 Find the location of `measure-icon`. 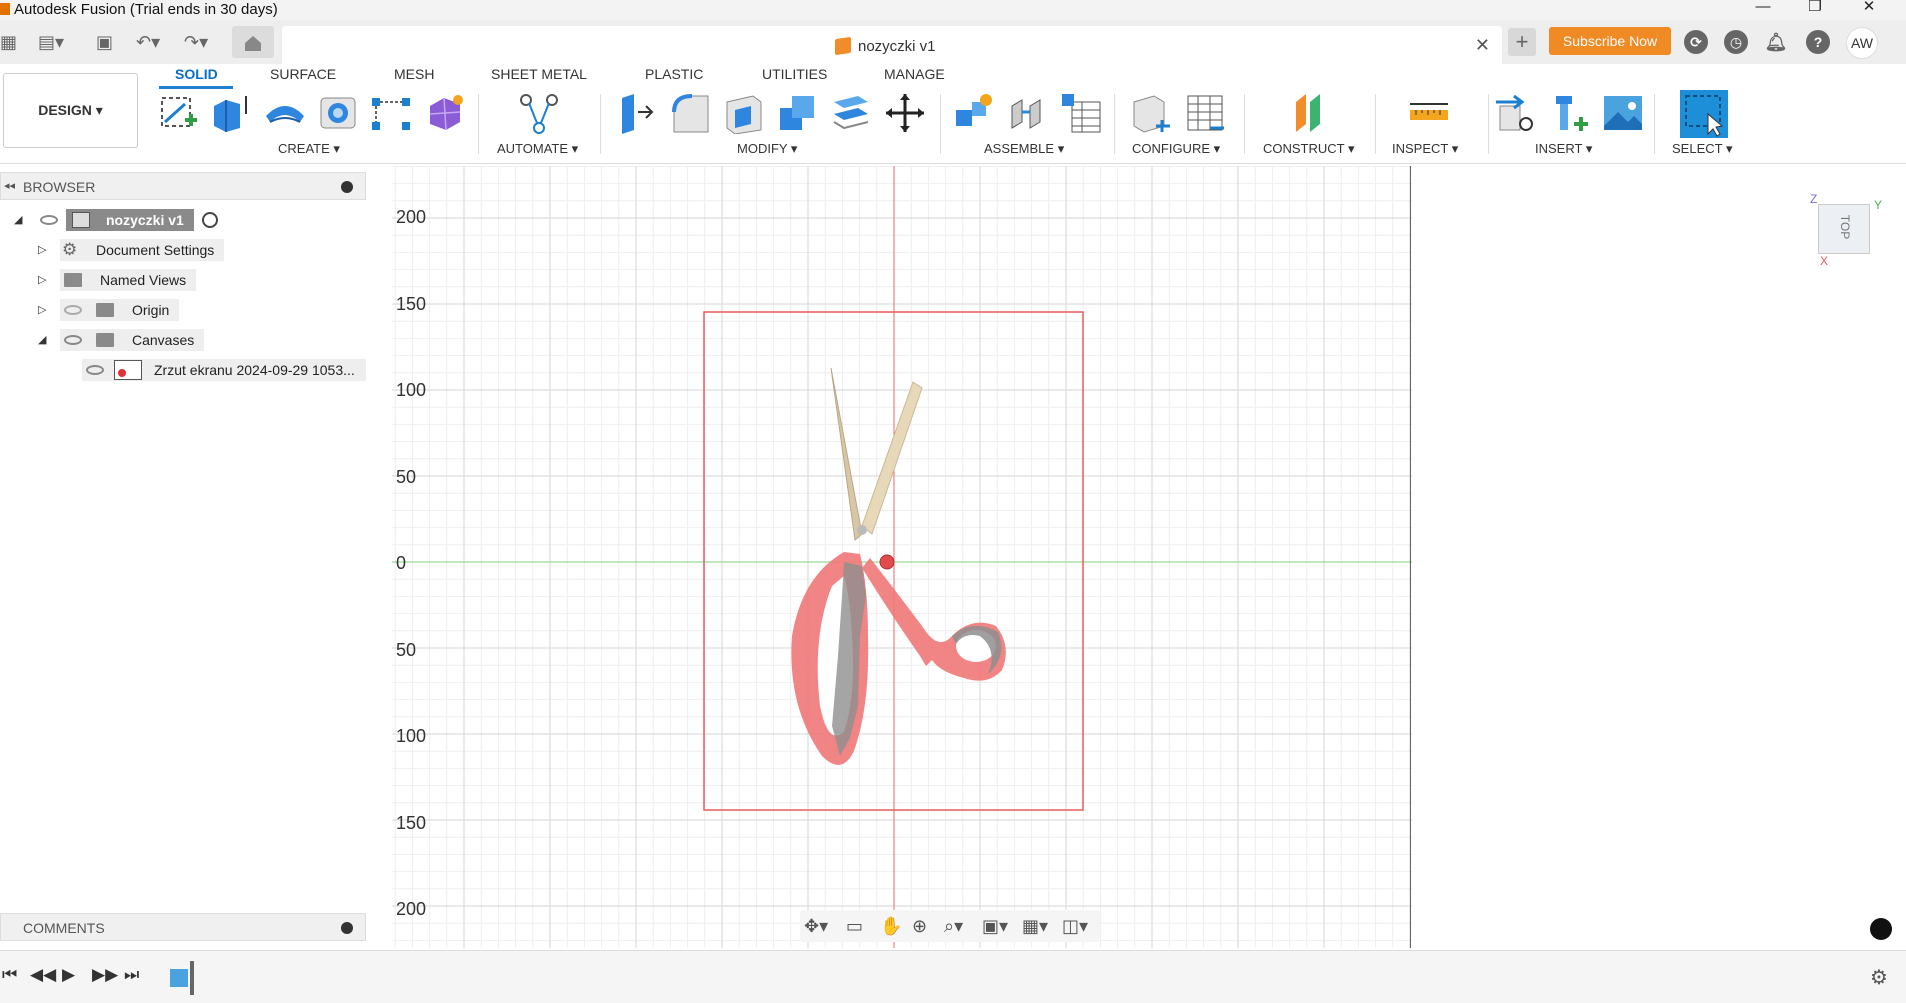

measure-icon is located at coordinates (1429, 113).